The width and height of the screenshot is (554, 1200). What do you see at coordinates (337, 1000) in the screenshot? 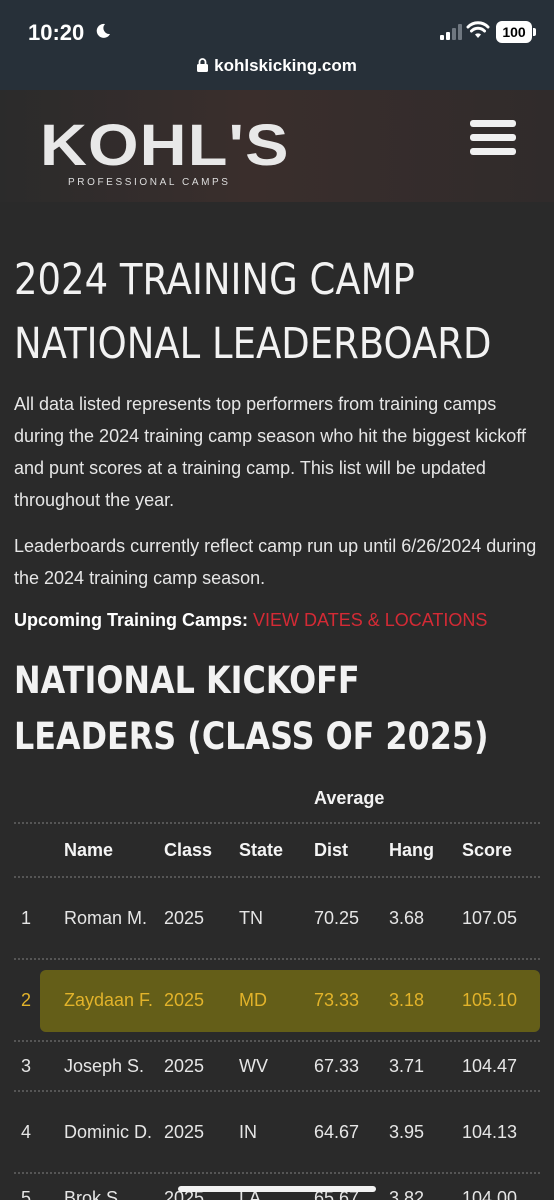
I see `dist-cell: 73.33` at bounding box center [337, 1000].